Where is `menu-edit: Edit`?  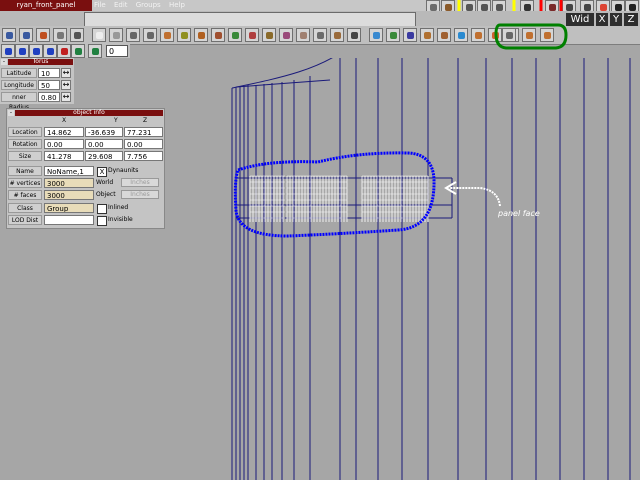
menu-edit: Edit is located at coordinates (121, 5).